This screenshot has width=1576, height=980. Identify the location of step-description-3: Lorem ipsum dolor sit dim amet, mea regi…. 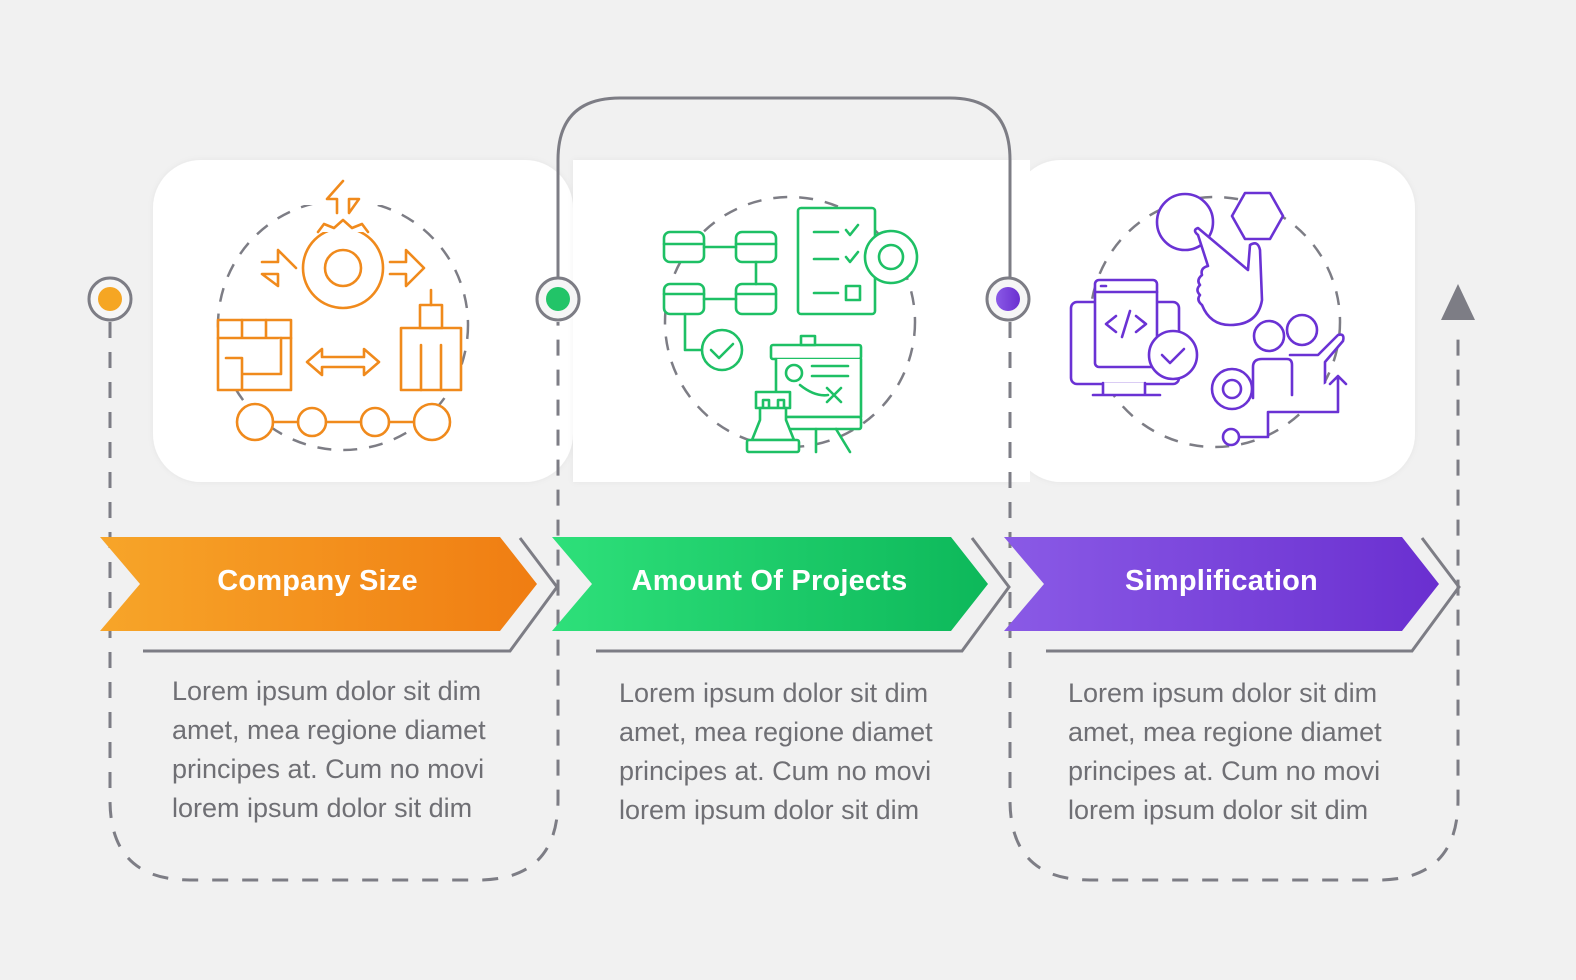
(1225, 751).